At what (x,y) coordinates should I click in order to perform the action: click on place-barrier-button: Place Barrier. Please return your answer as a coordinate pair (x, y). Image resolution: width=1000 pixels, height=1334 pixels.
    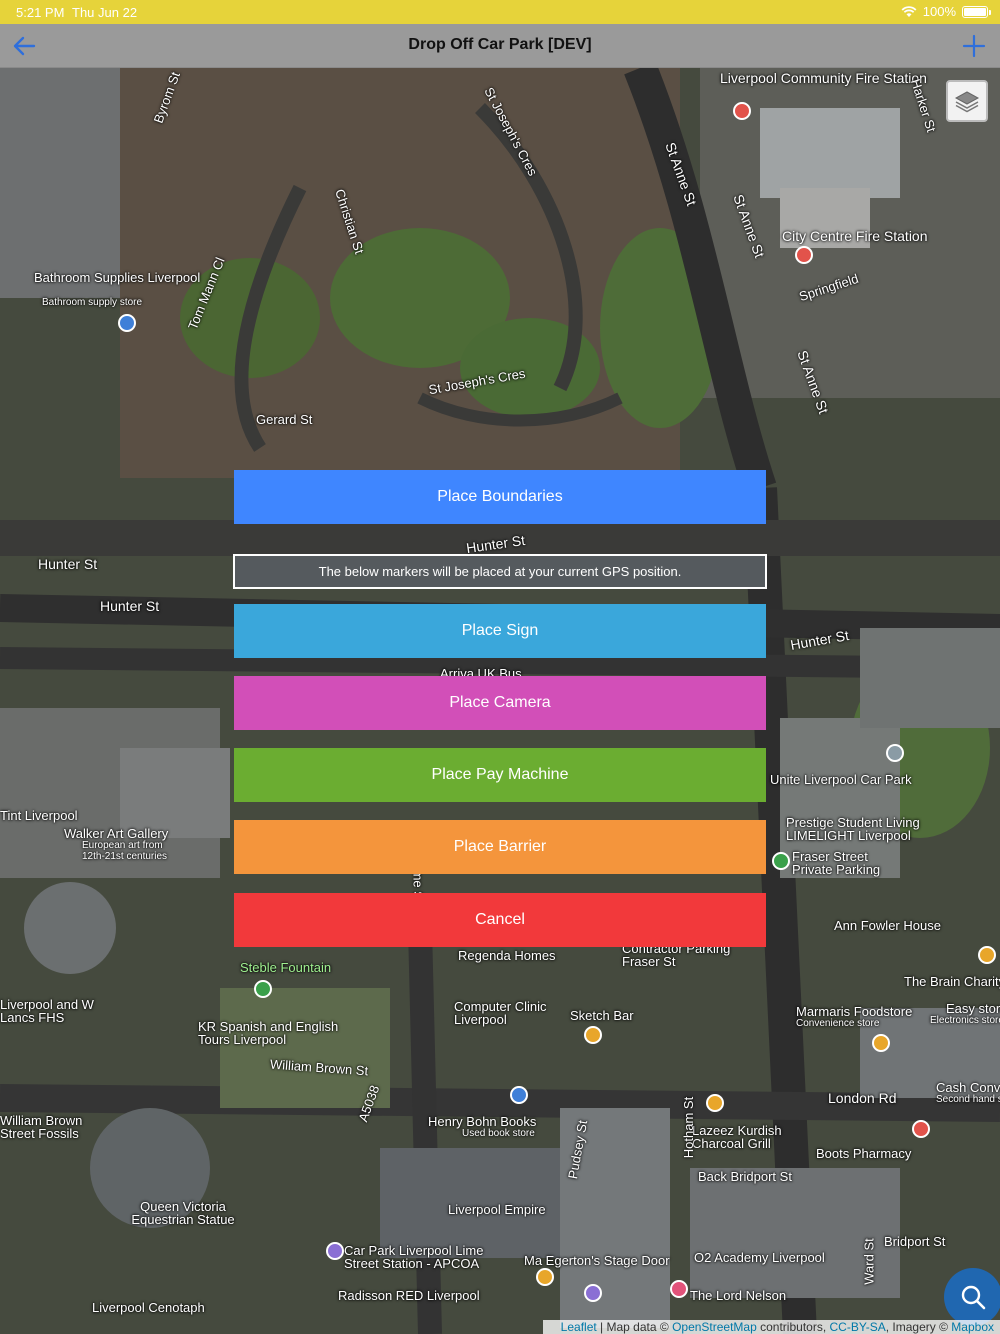
    Looking at the image, I should click on (500, 847).